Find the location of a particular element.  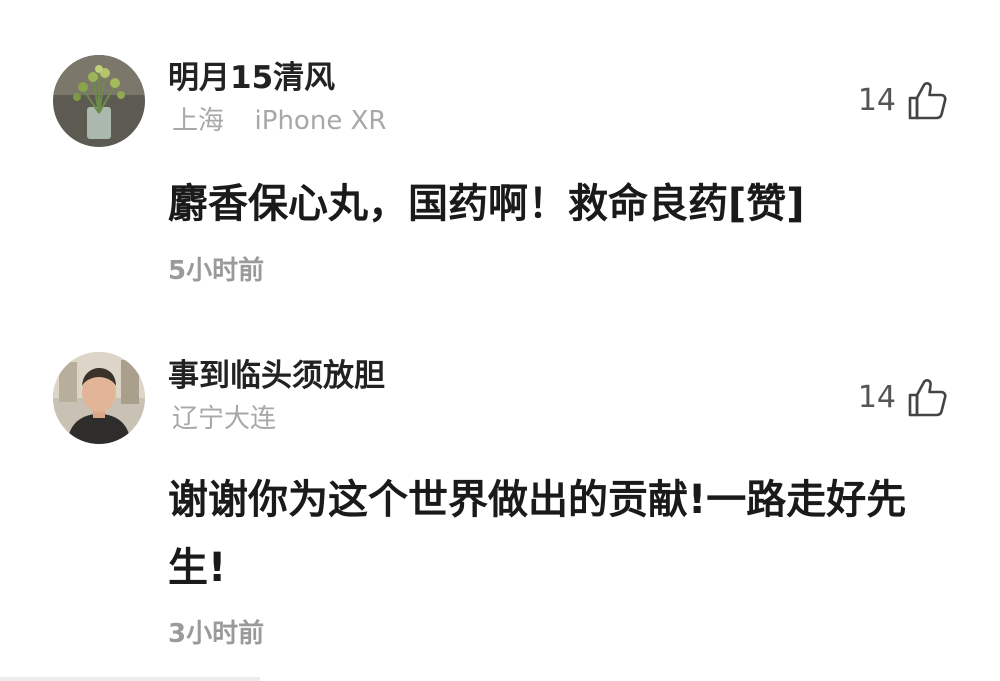

location-label: 辽宁大连 is located at coordinates (224, 419).